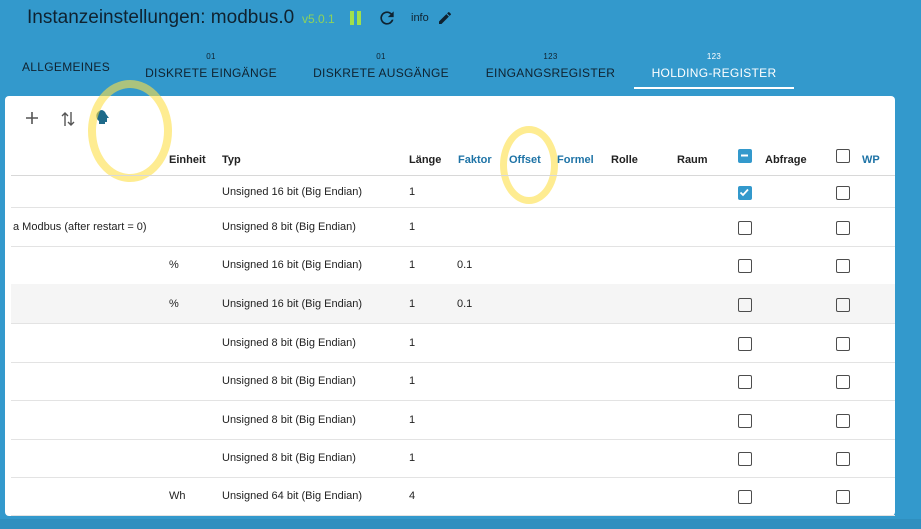  Describe the element at coordinates (525, 160) in the screenshot. I see `column-offset: Offset` at that location.